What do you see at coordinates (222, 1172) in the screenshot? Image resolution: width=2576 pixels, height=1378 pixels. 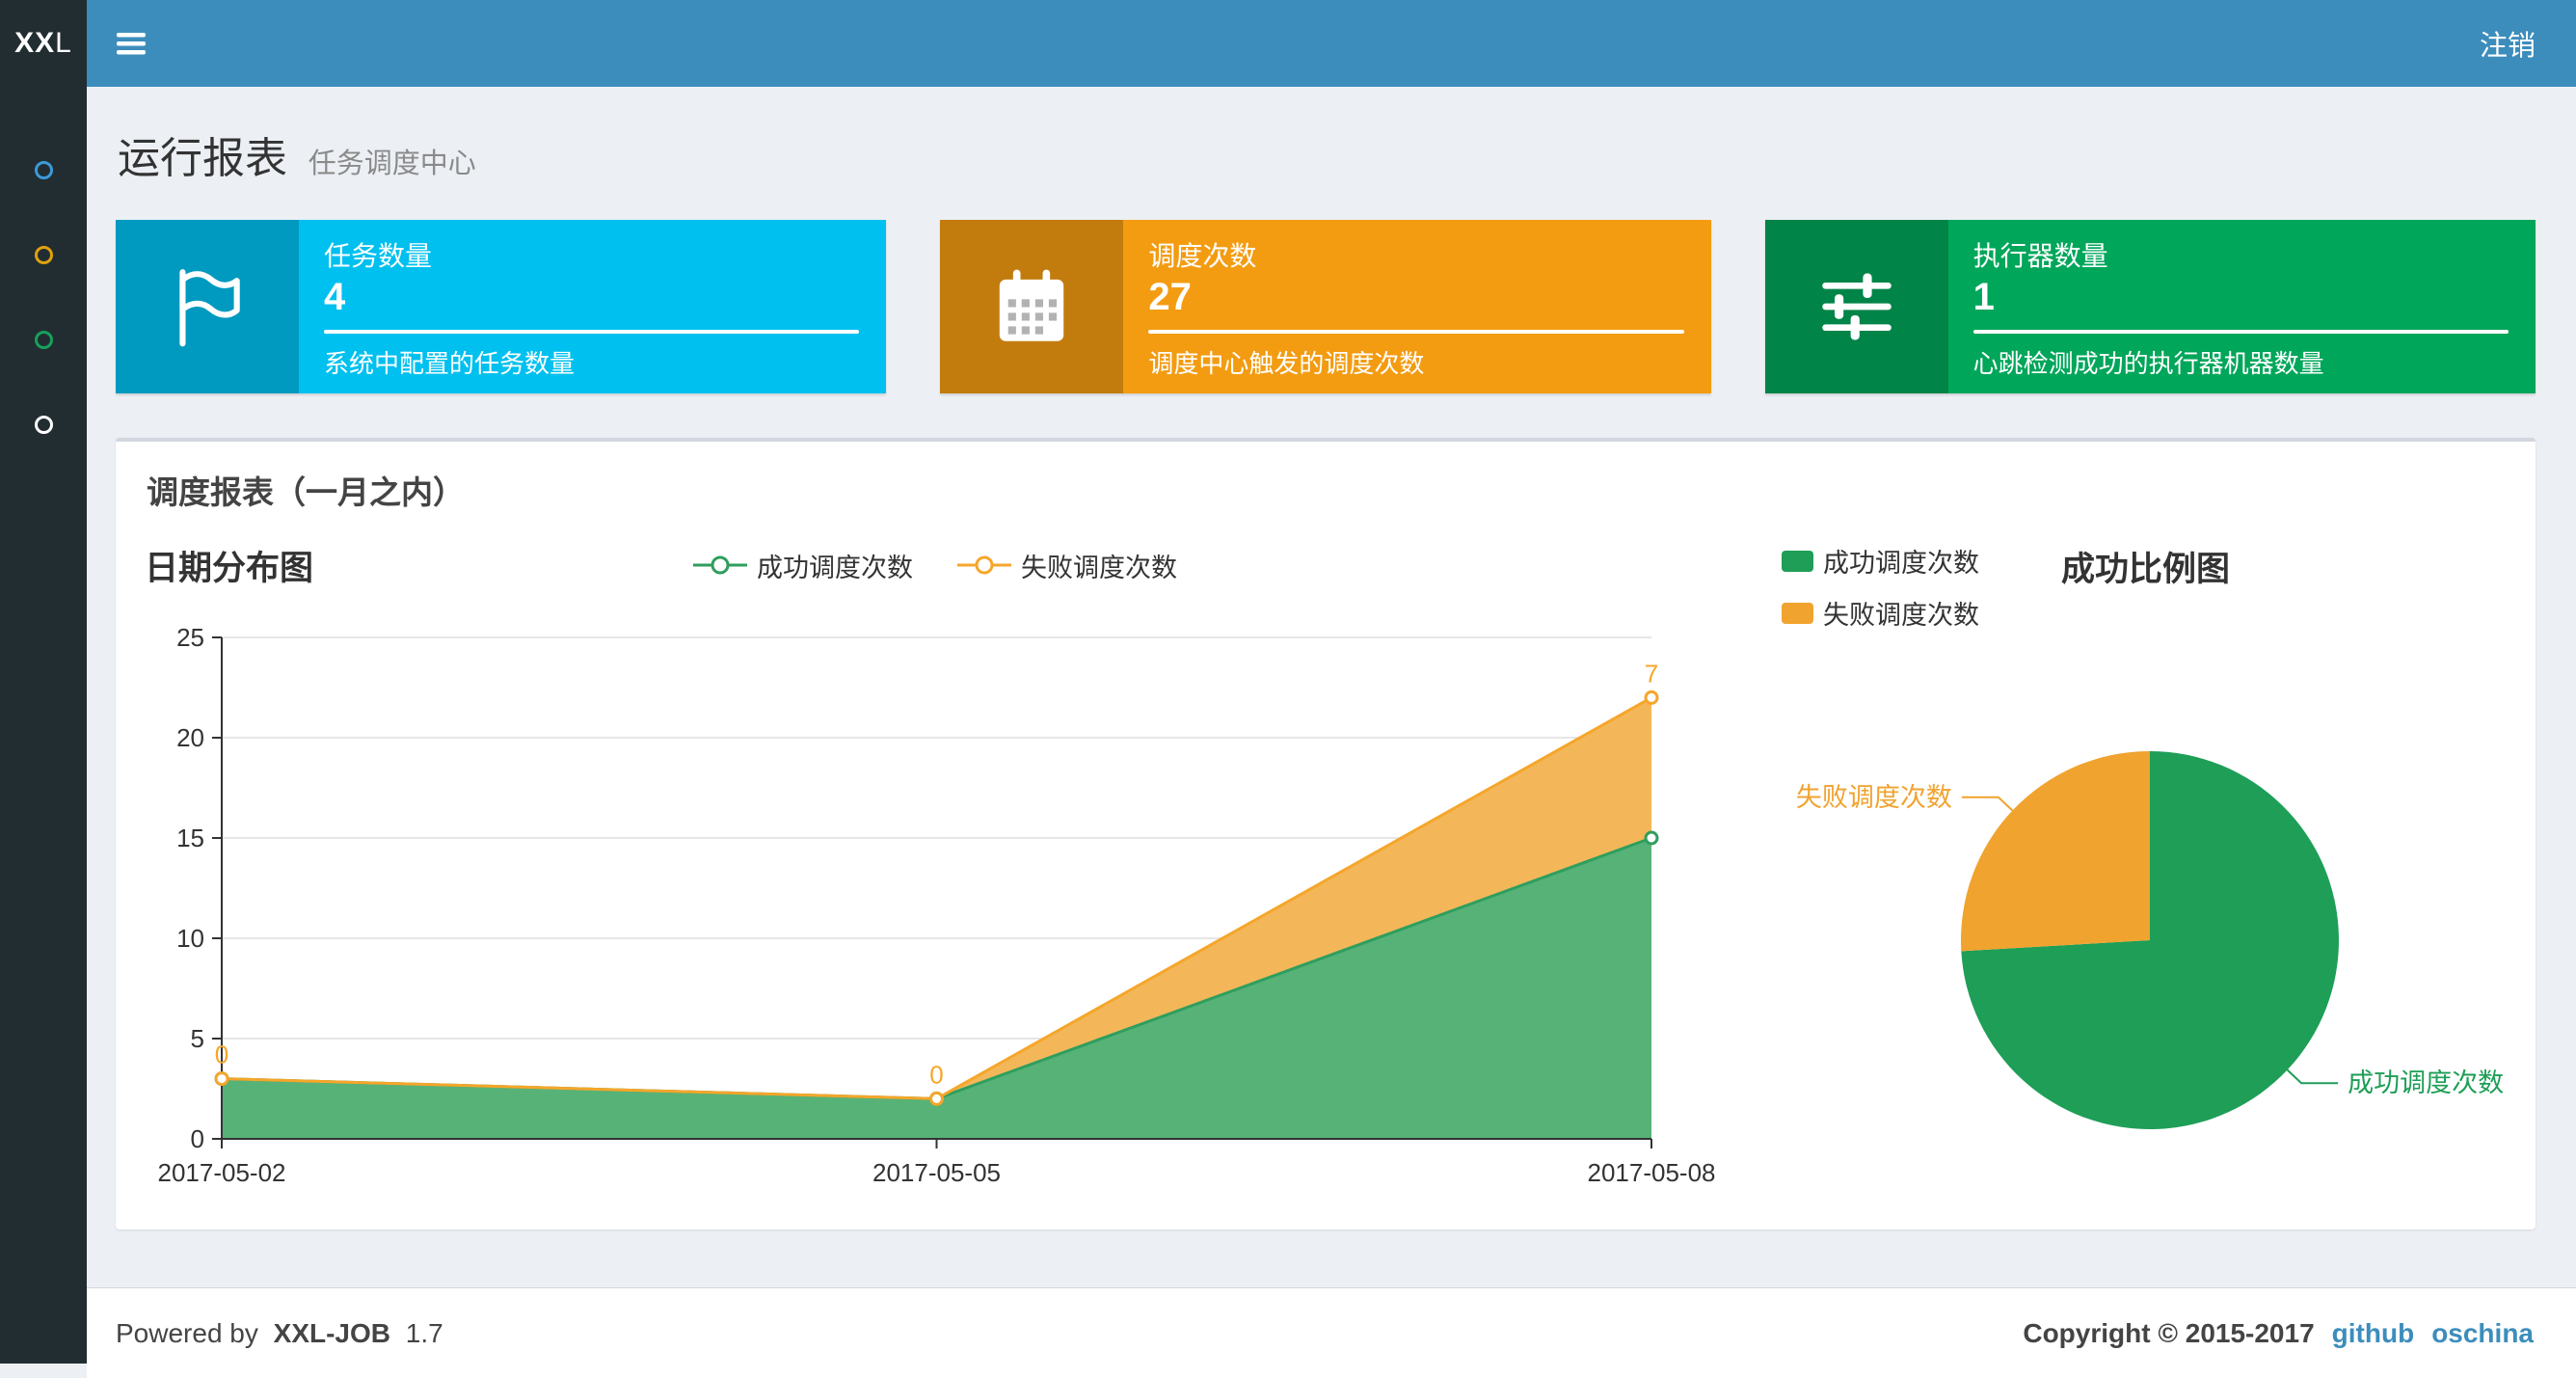 I see `svg-text: 2017-05-02` at bounding box center [222, 1172].